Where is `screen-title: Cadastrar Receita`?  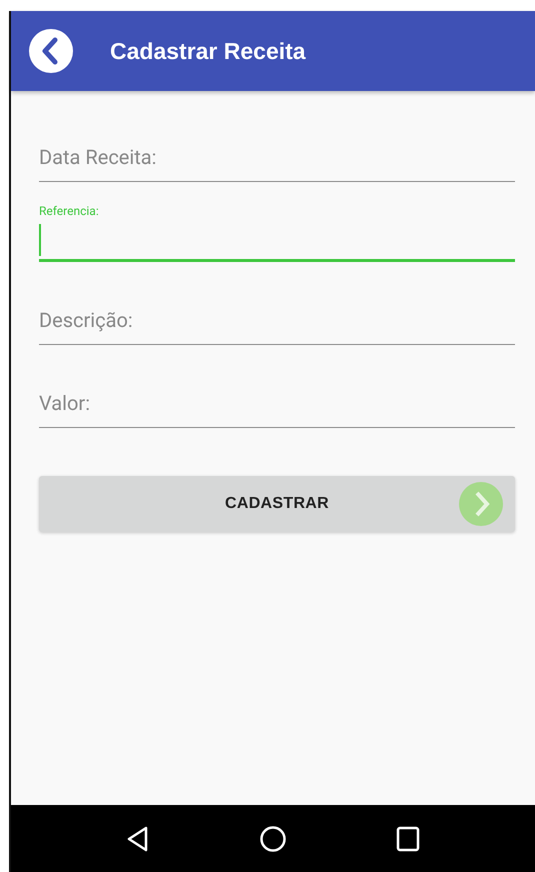
screen-title: Cadastrar Receita is located at coordinates (208, 51).